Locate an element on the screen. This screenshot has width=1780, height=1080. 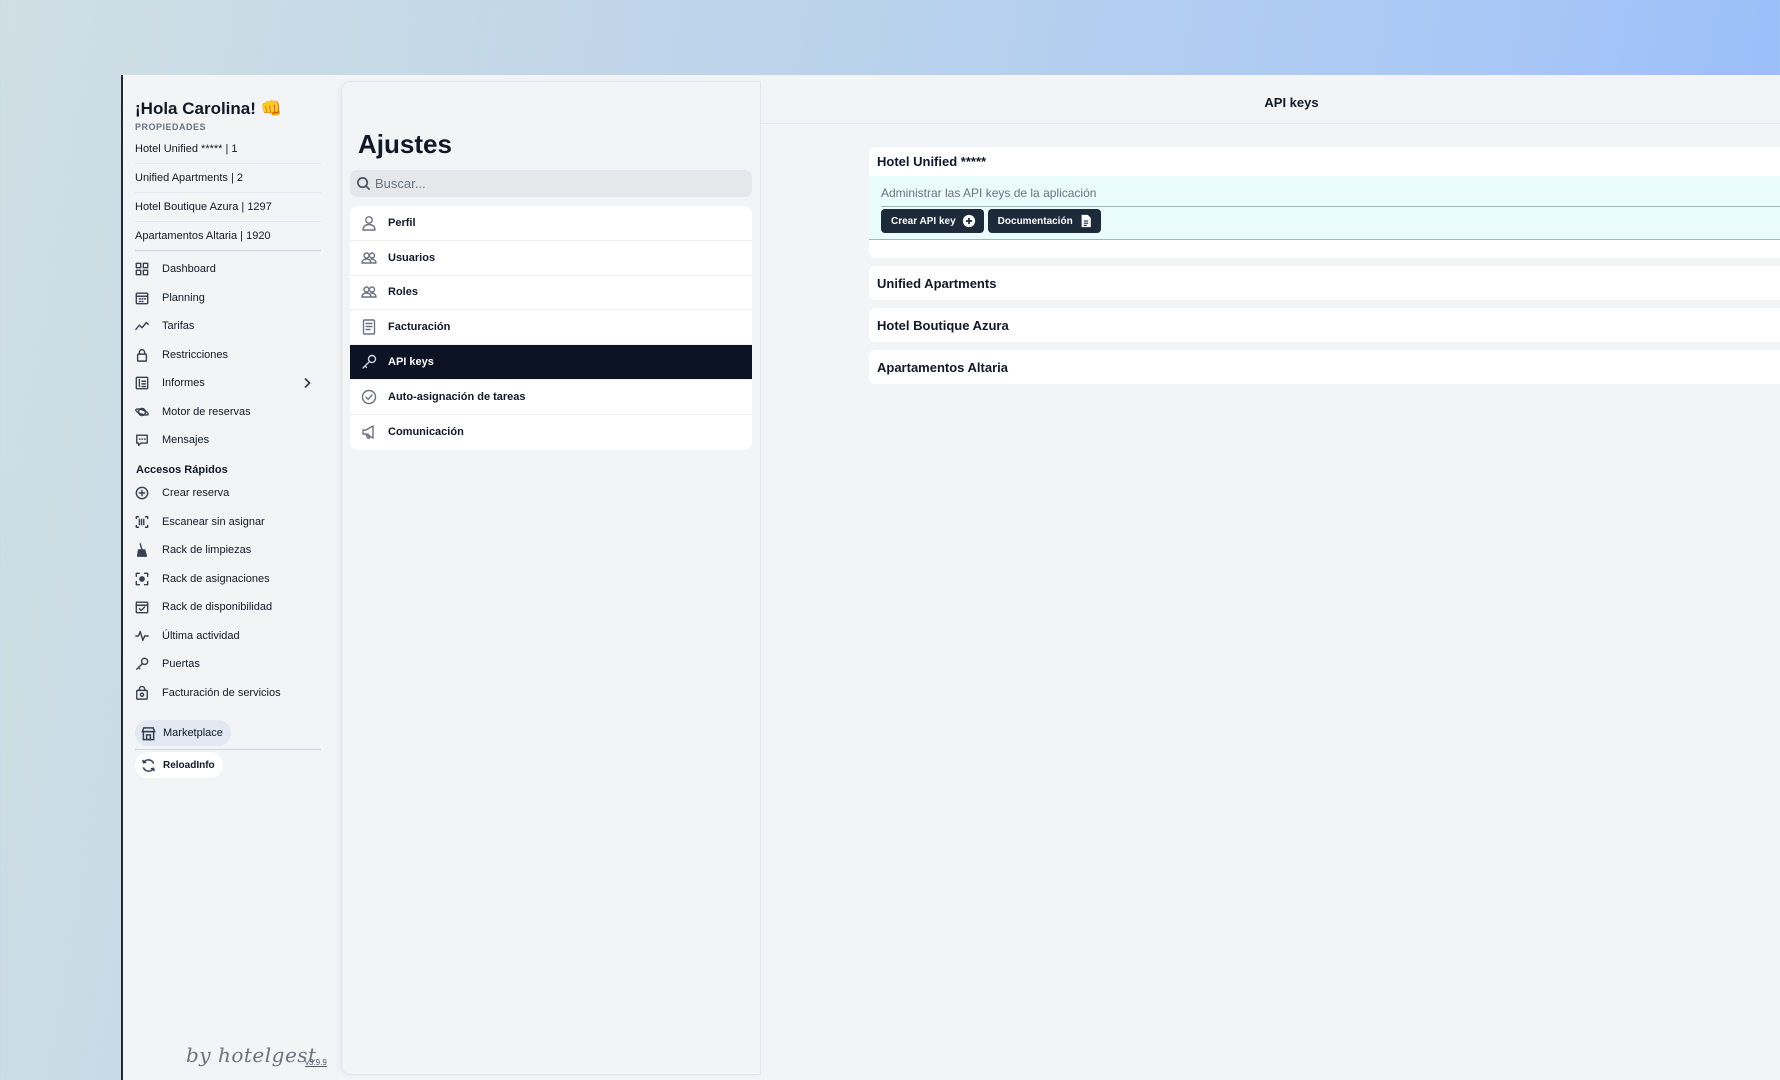
quick-item-escanear: Escanear sin asignar is located at coordinates (228, 522).